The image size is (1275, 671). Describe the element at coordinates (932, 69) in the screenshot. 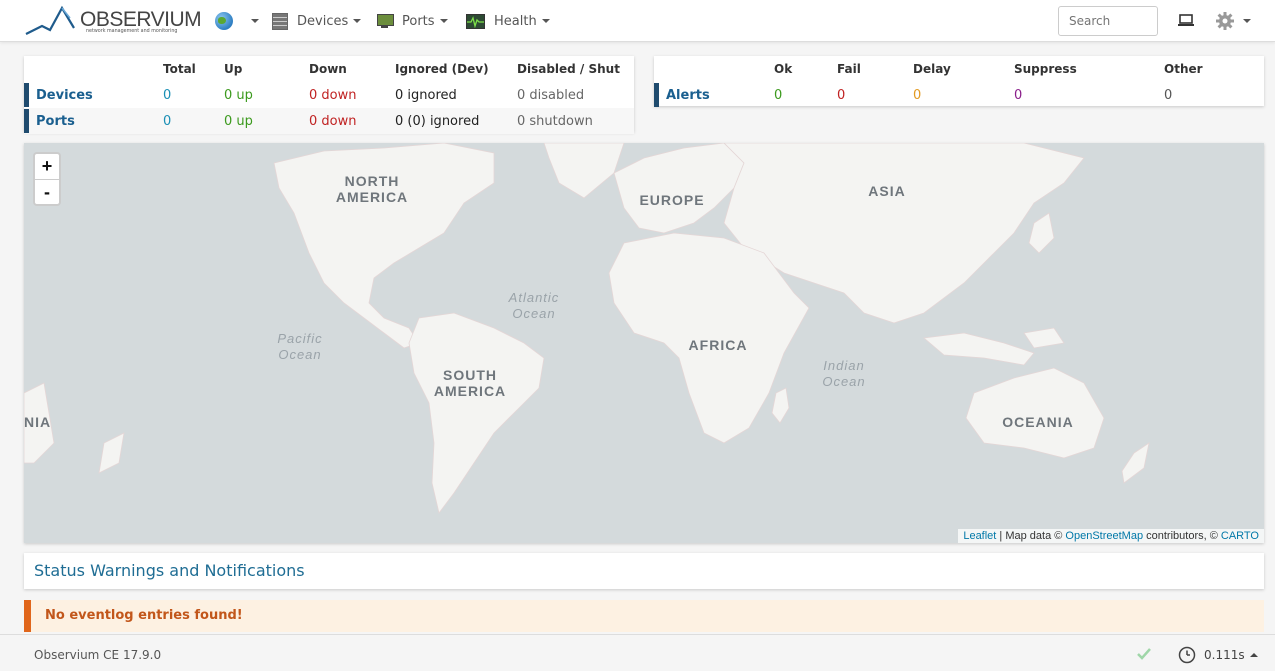

I see `col-delay: Delay` at that location.